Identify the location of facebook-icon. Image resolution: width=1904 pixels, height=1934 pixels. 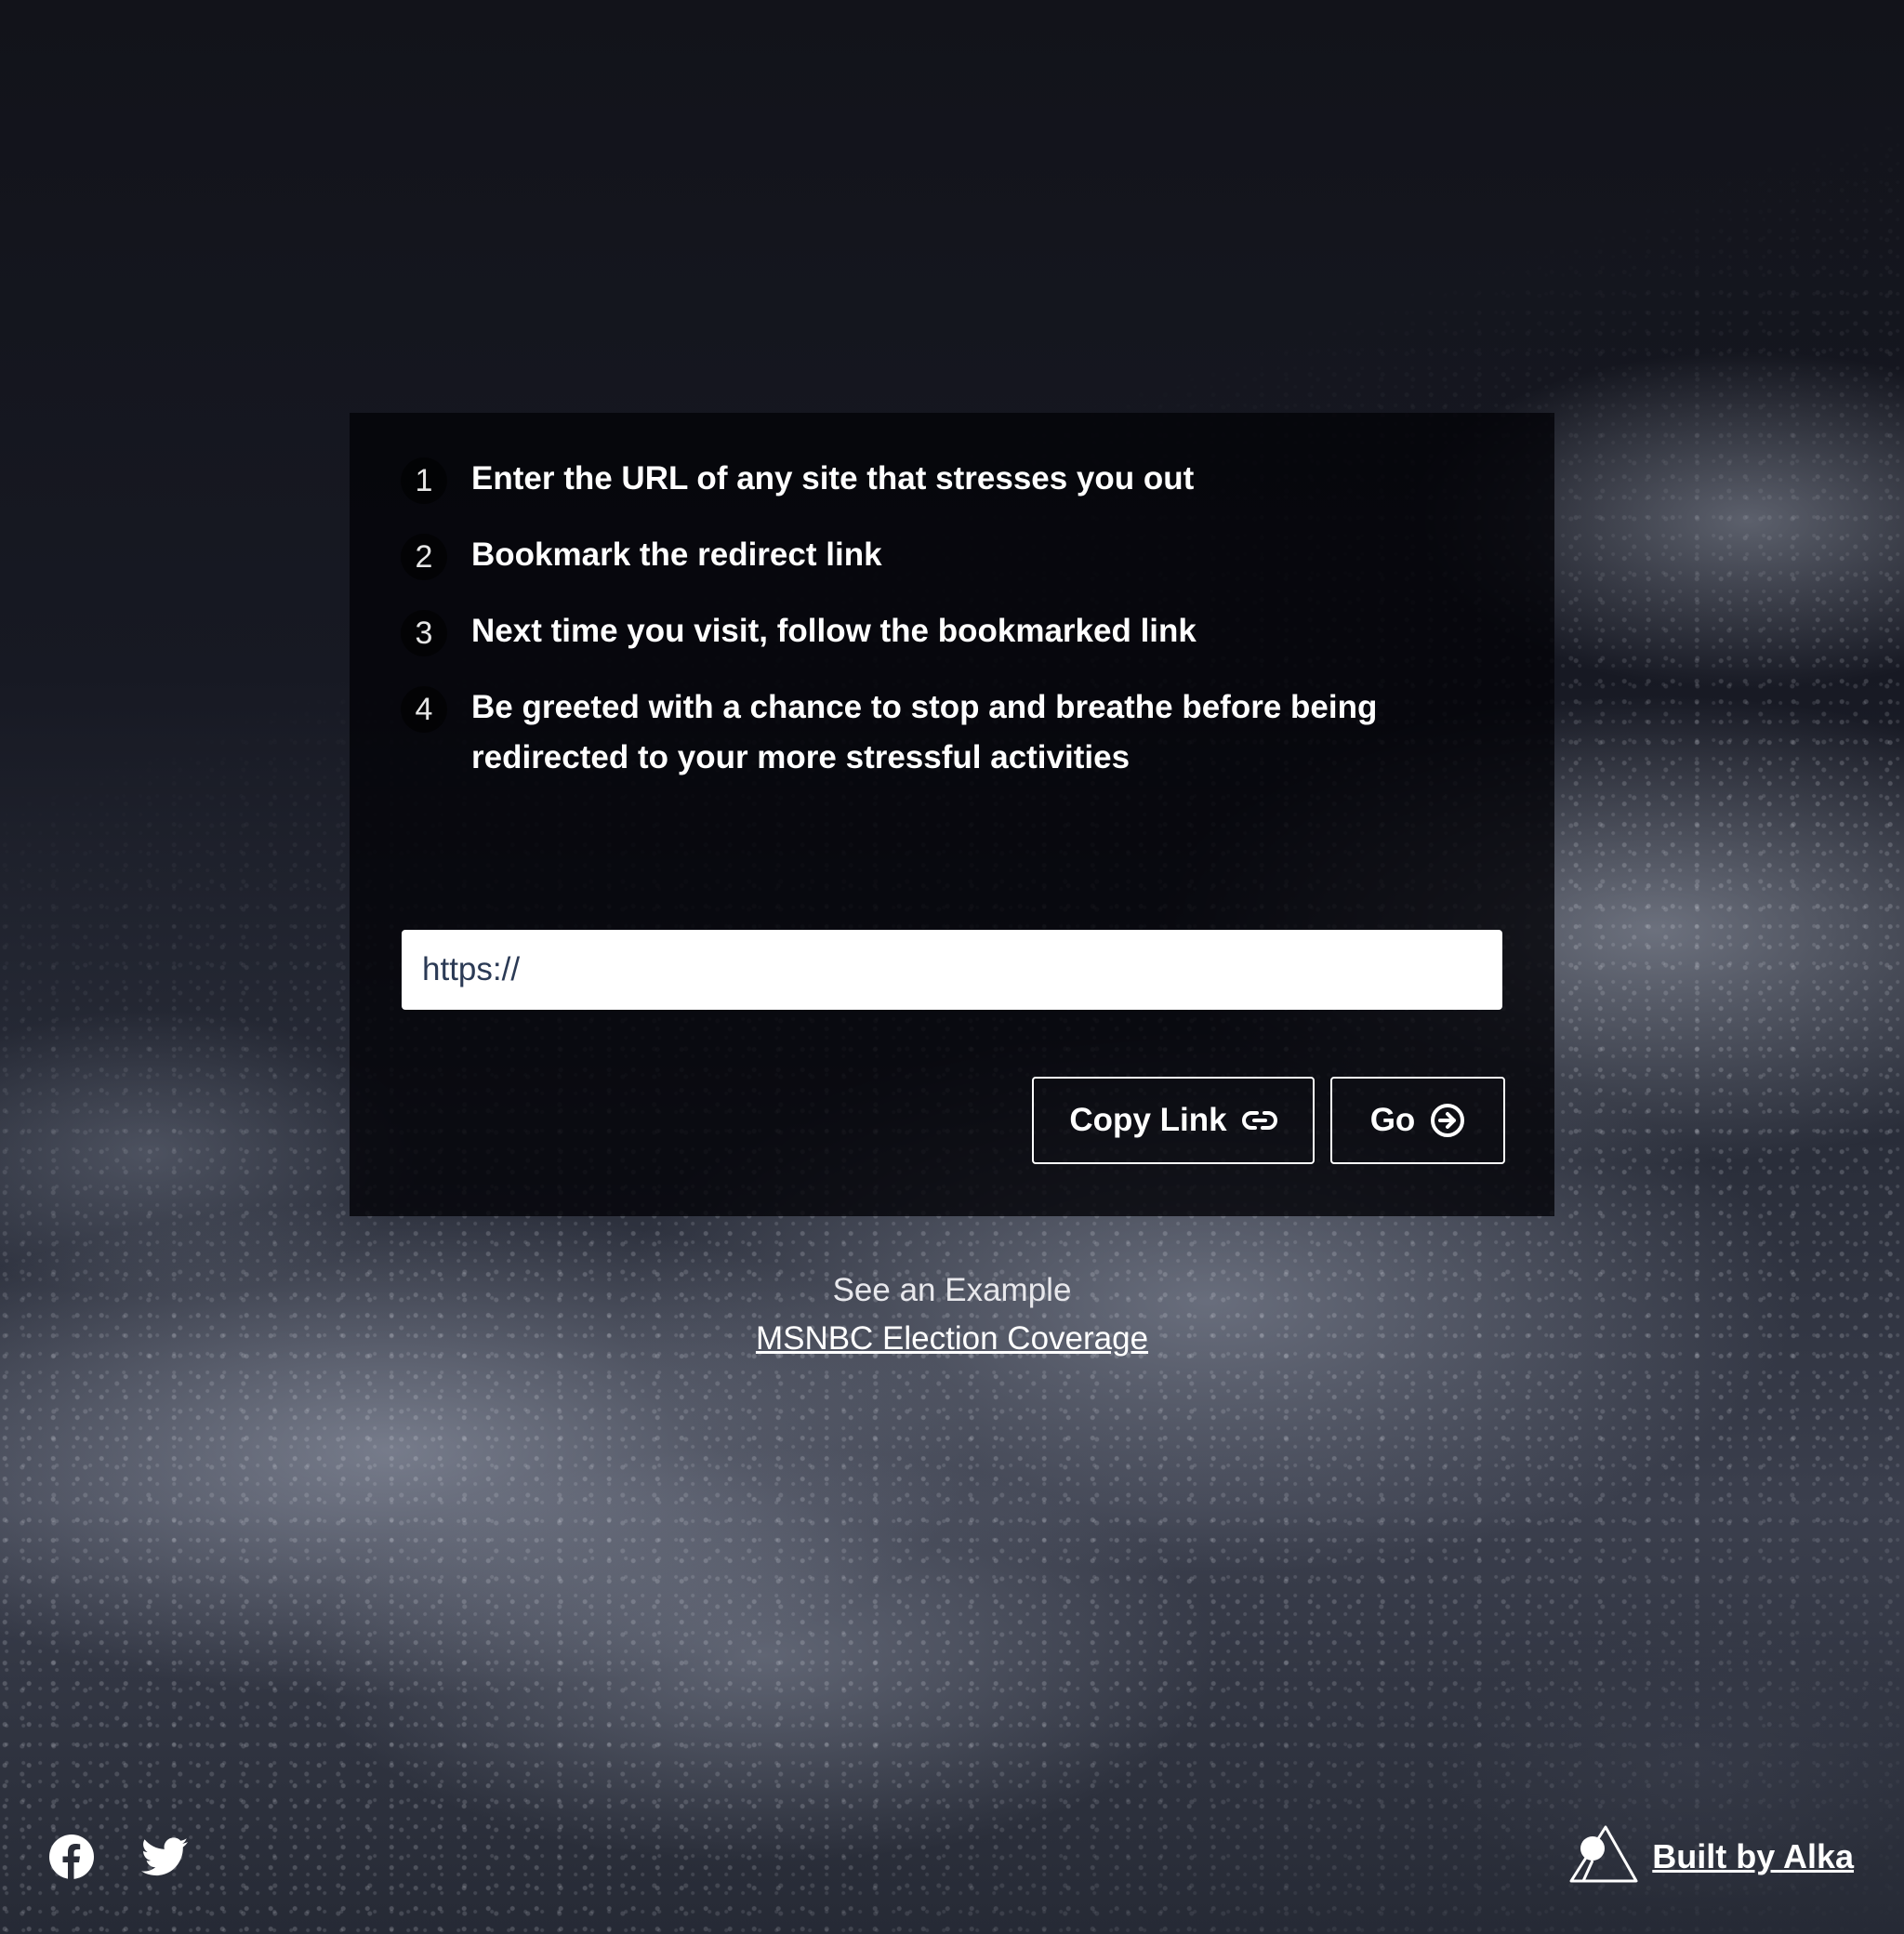
(71, 1857).